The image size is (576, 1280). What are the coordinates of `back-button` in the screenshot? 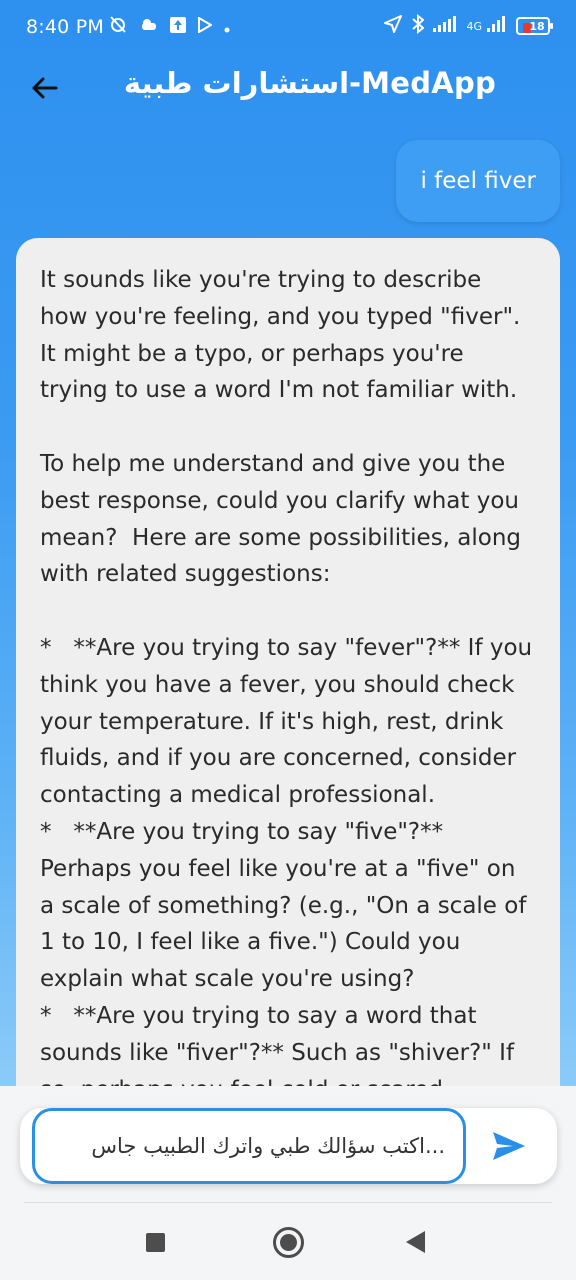 It's located at (46, 88).